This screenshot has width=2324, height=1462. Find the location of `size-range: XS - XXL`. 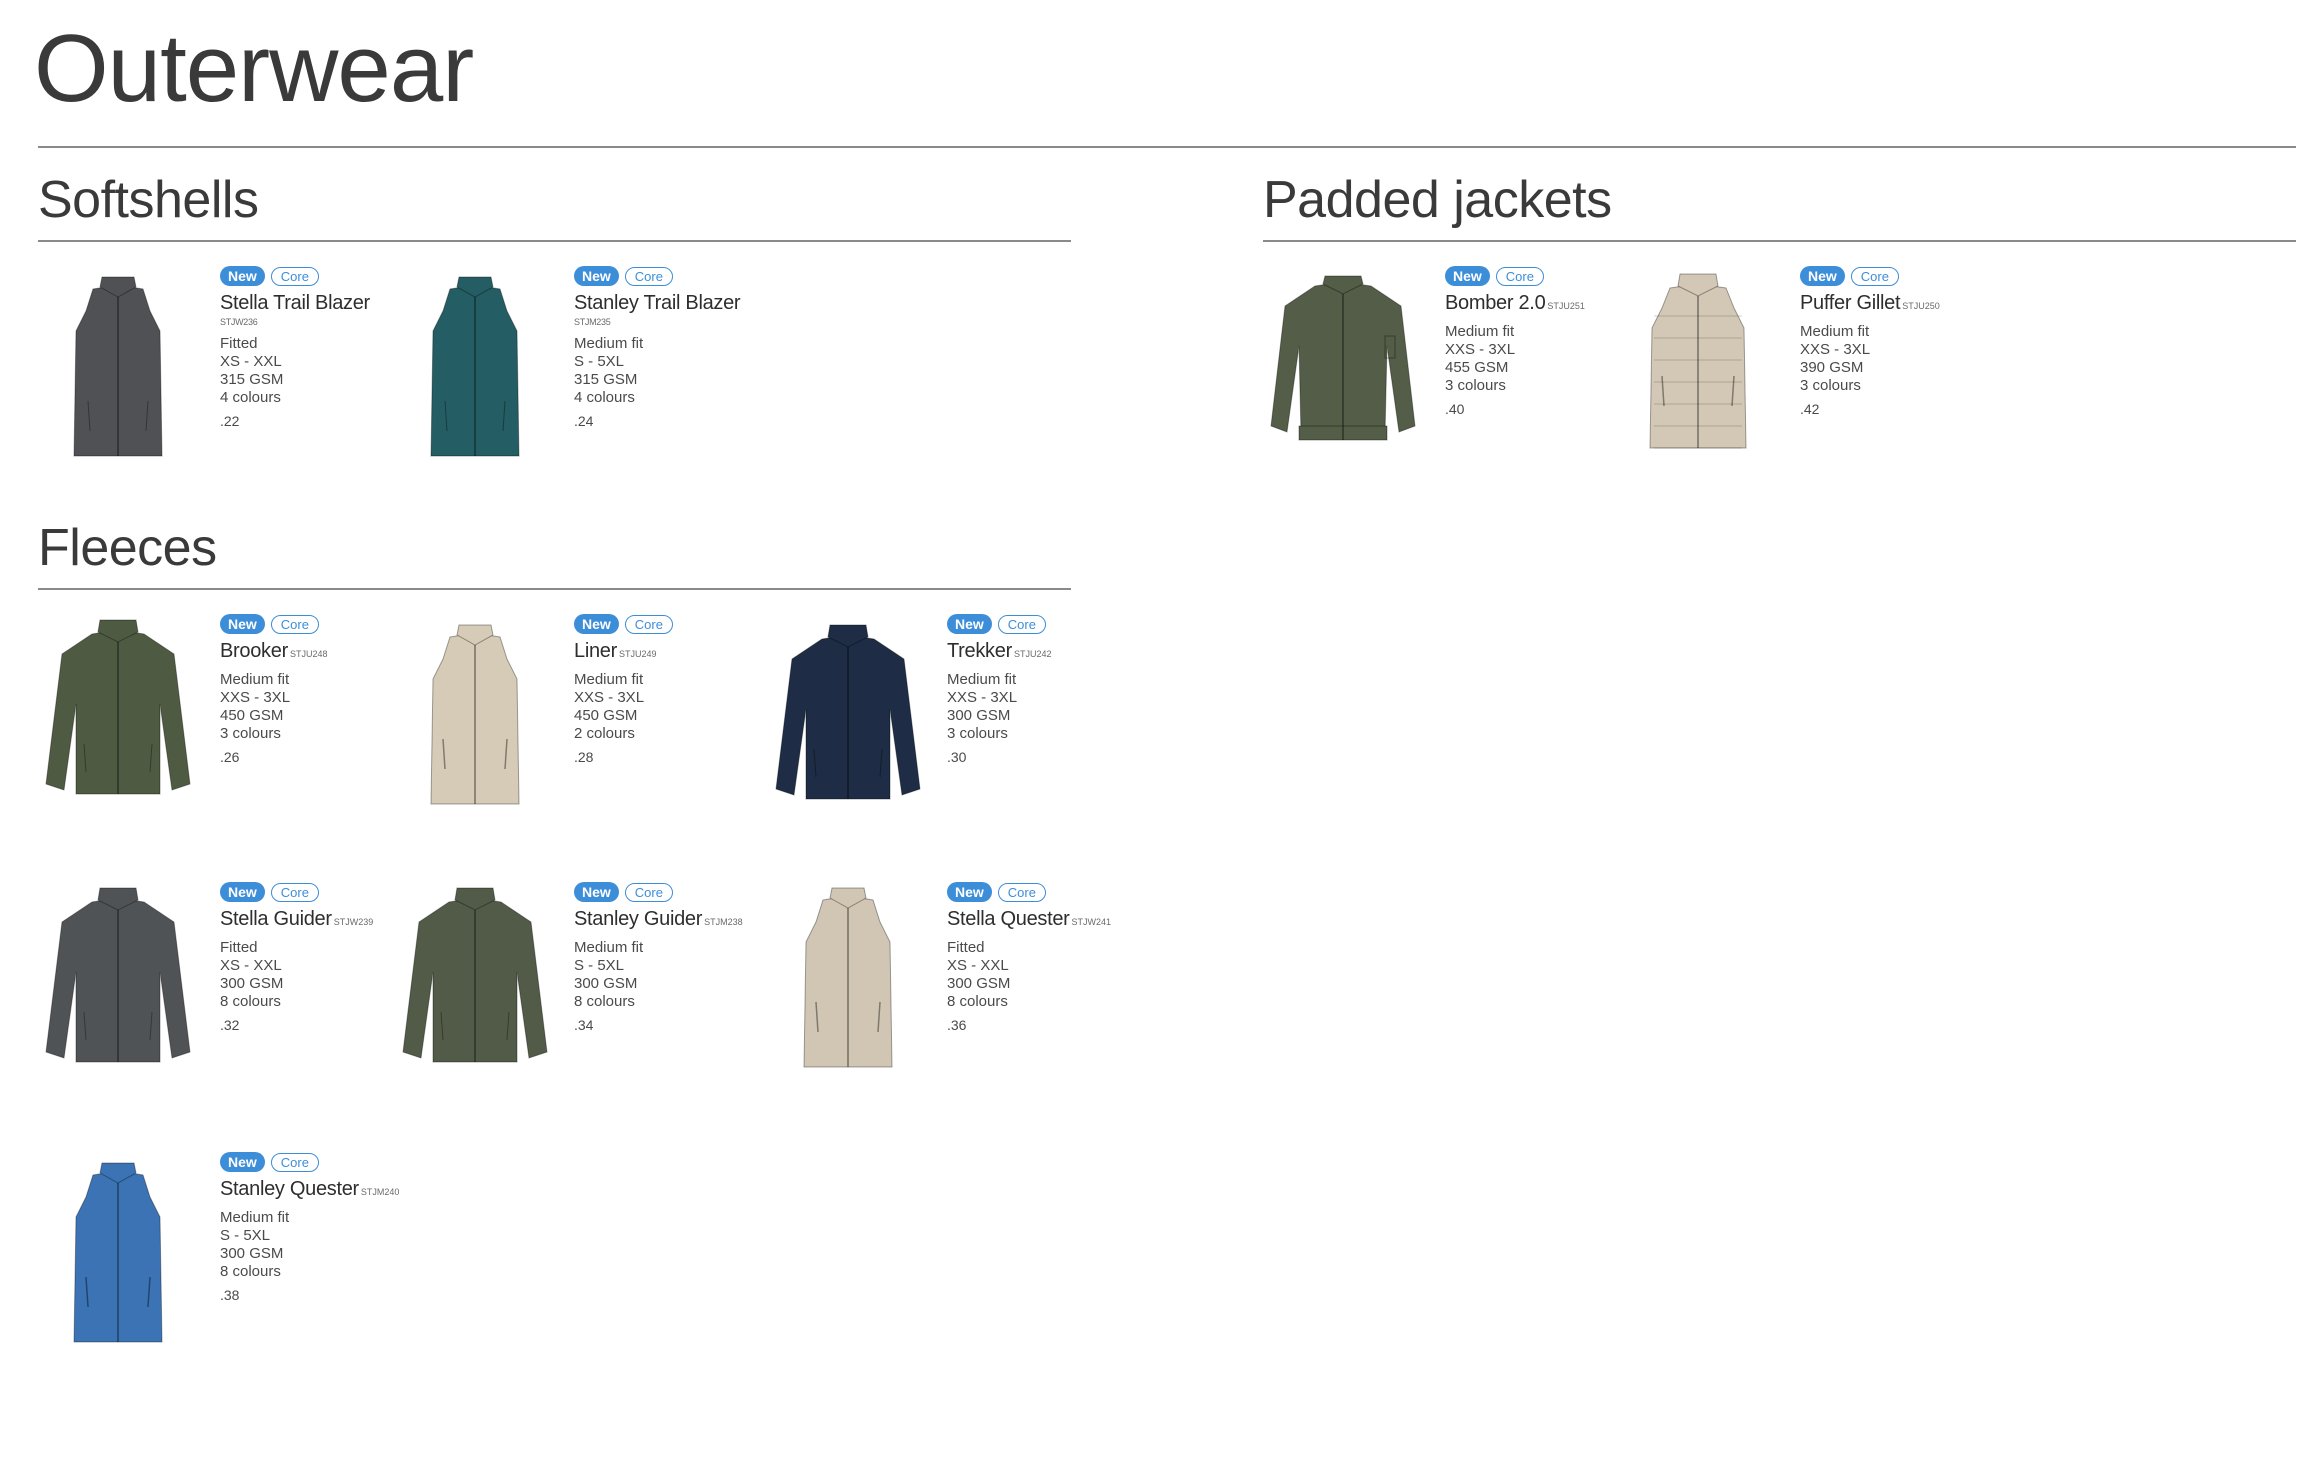

size-range: XS - XXL is located at coordinates (251, 361).